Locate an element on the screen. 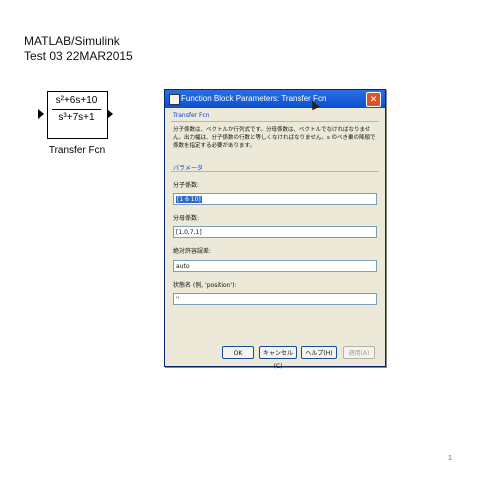  fraction-bar is located at coordinates (76, 109).